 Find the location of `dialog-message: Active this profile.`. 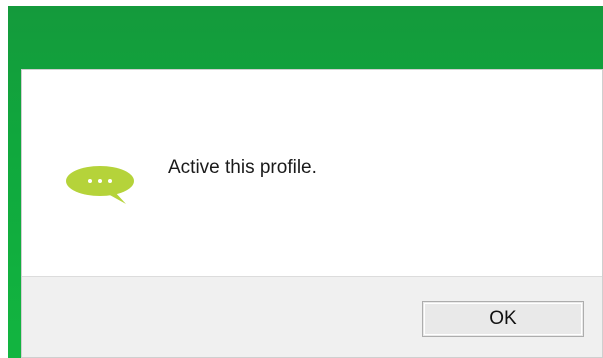

dialog-message: Active this profile. is located at coordinates (242, 167).